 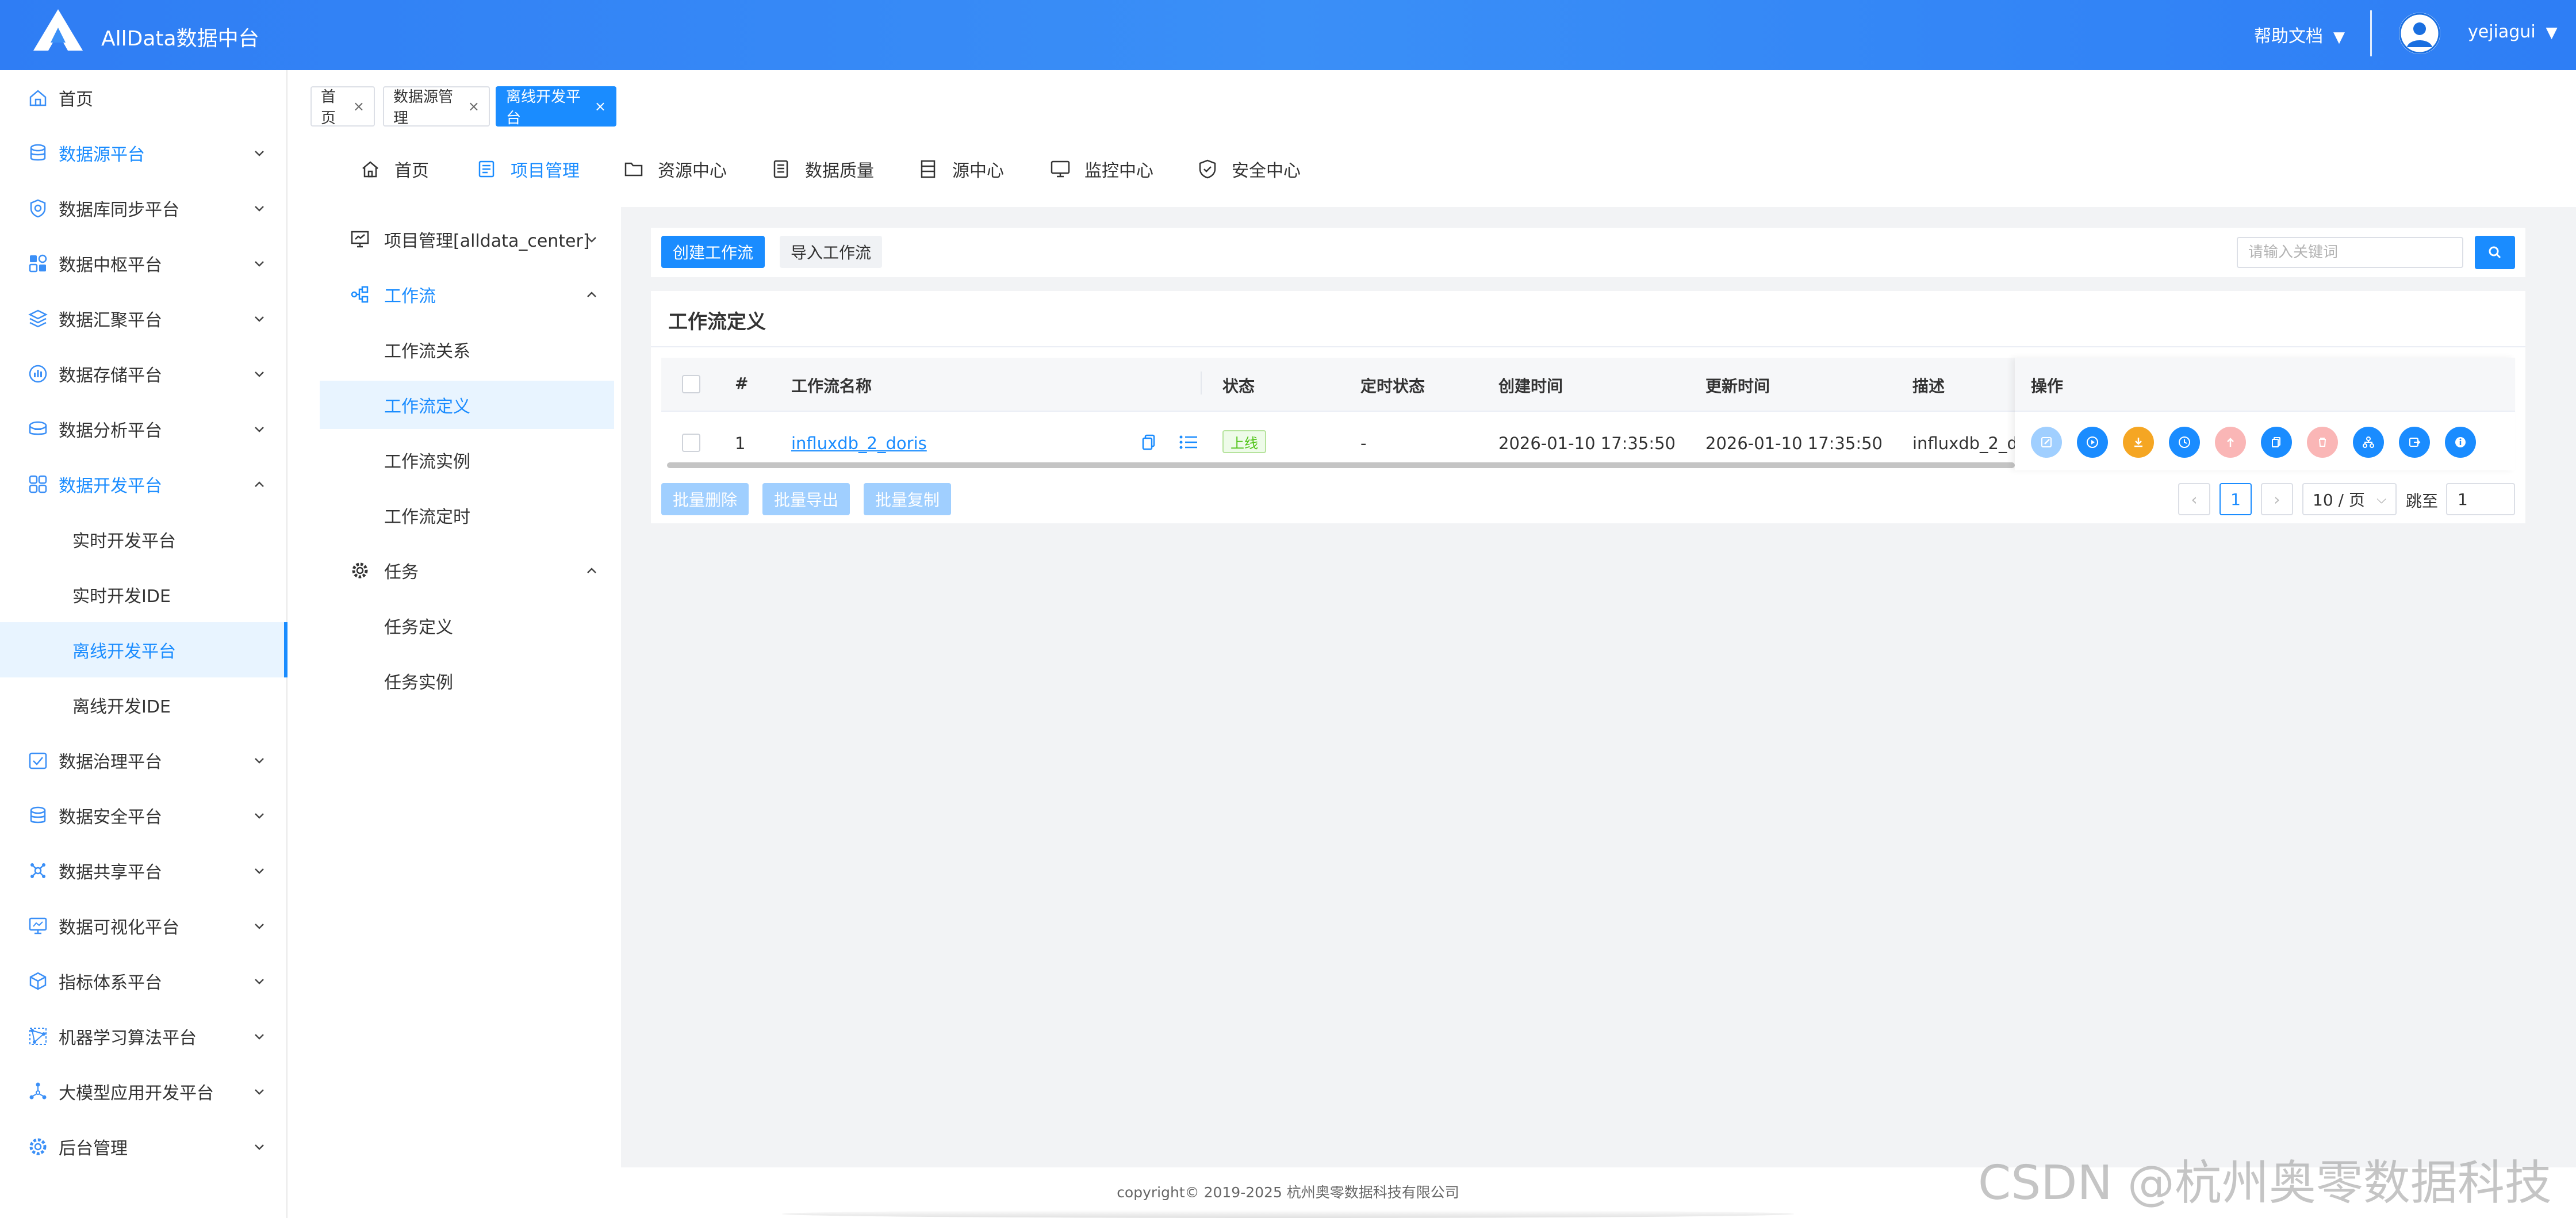 I want to click on sidebar-item-ml: 机器学习算法平台, so click(x=144, y=1036).